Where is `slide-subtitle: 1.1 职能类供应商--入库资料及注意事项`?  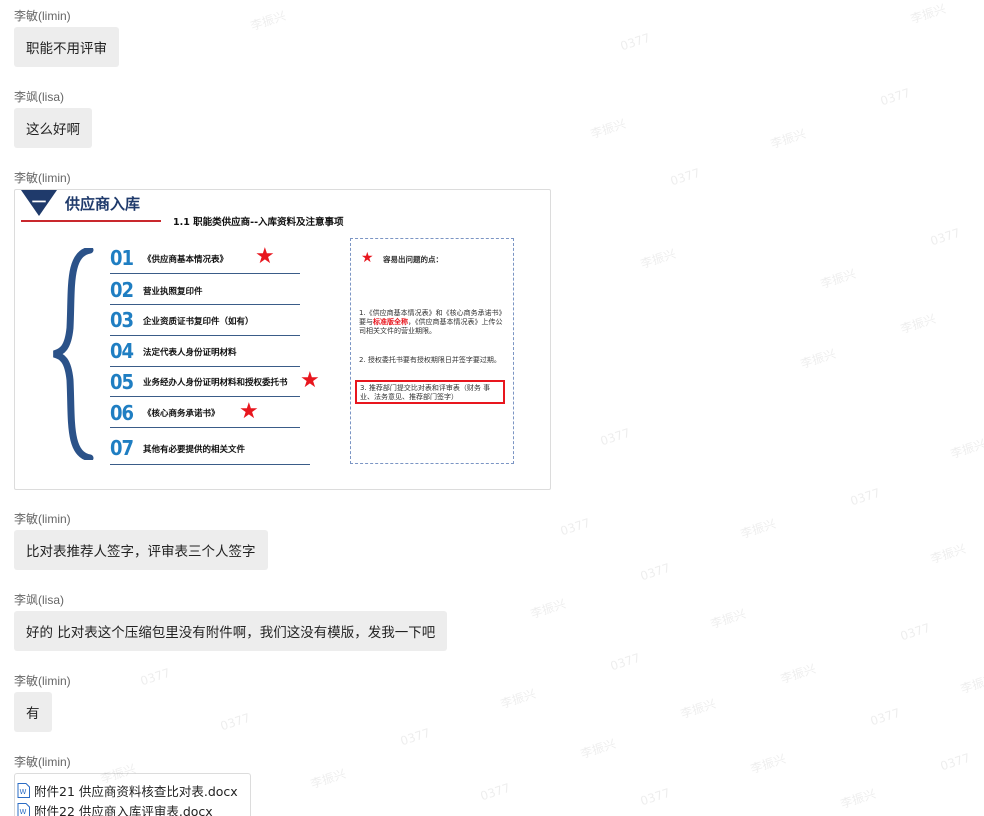
slide-subtitle: 1.1 职能类供应商--入库资料及注意事项 is located at coordinates (258, 221).